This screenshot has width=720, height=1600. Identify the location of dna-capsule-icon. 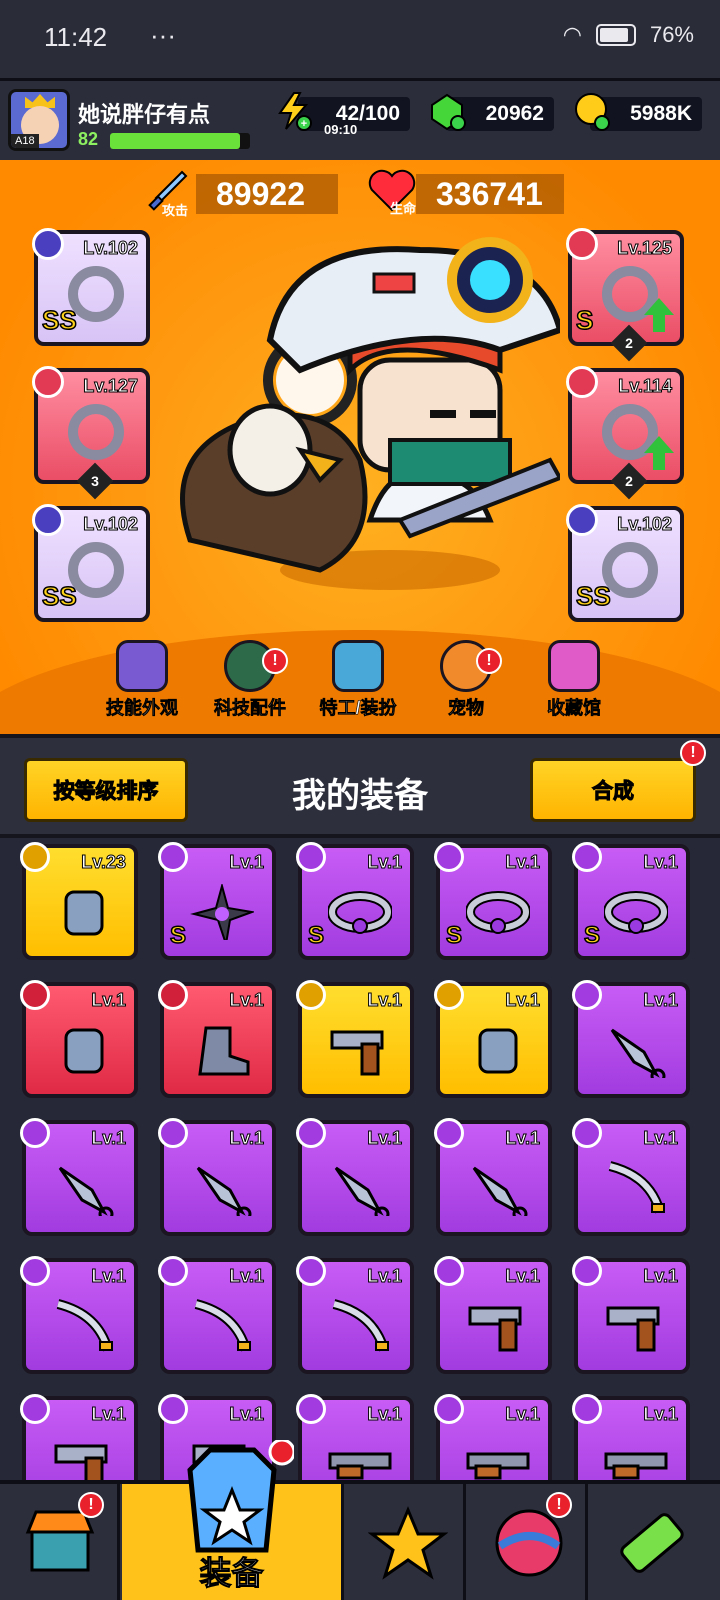
(652, 1543).